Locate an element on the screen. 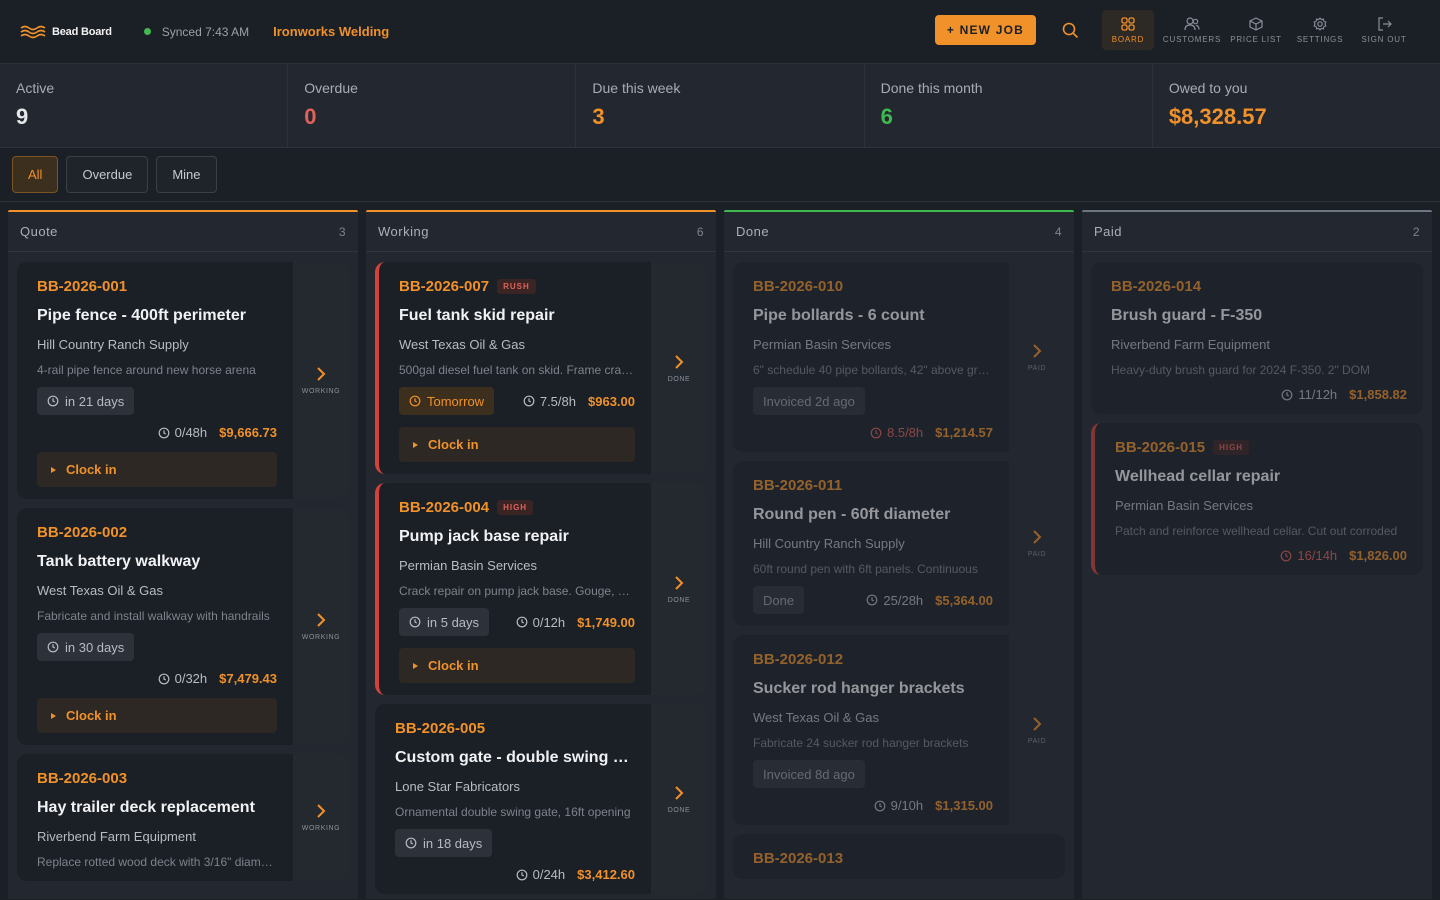 This screenshot has height=900, width=1440. job-title: Hay trailer deck replacement is located at coordinates (146, 807).